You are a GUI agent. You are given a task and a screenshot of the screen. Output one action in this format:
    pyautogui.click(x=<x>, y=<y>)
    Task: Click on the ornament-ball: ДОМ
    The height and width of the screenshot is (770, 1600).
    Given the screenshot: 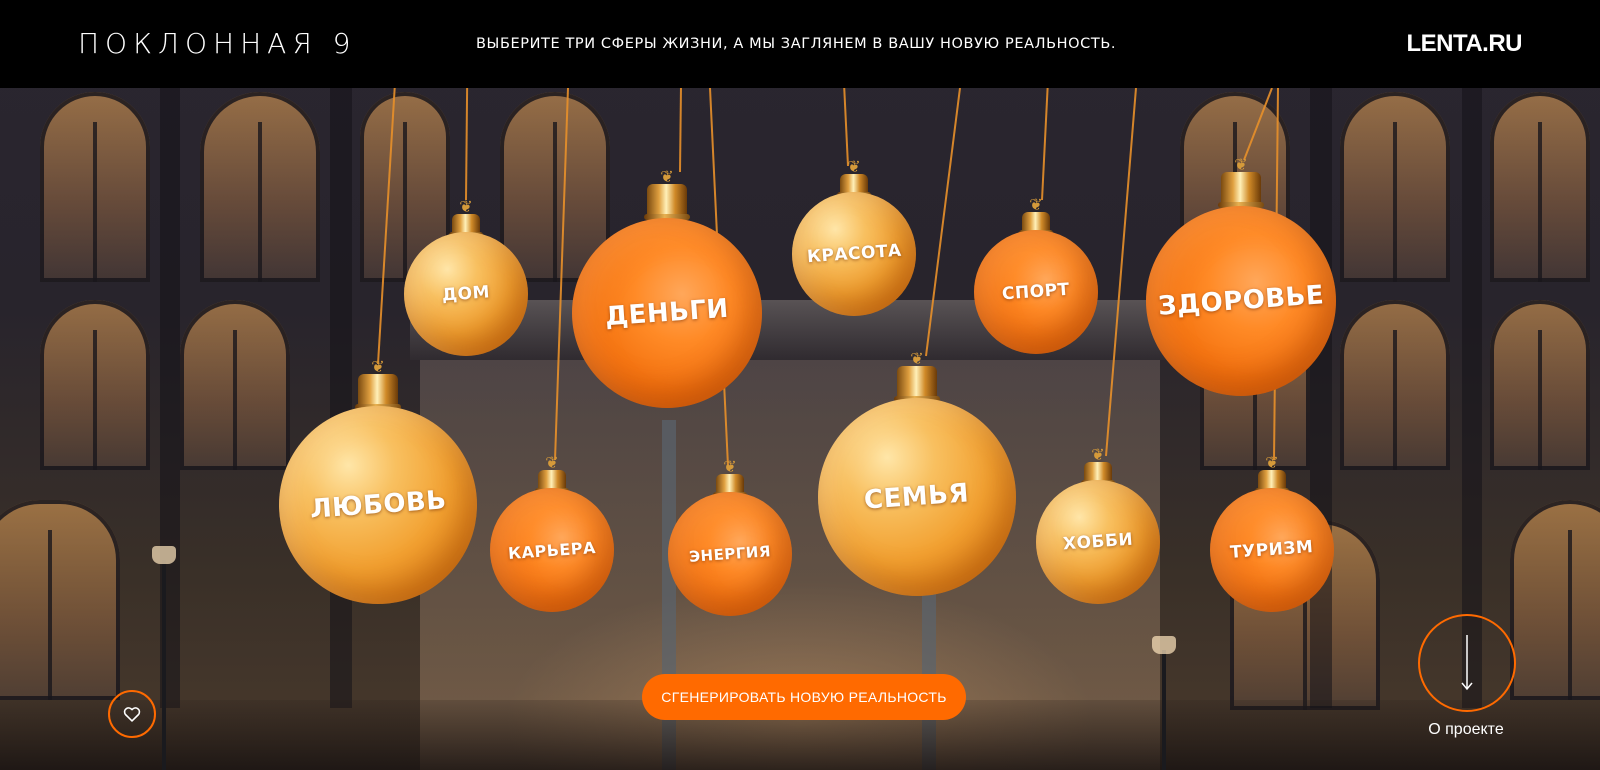 What is the action you would take?
    pyautogui.click(x=466, y=294)
    